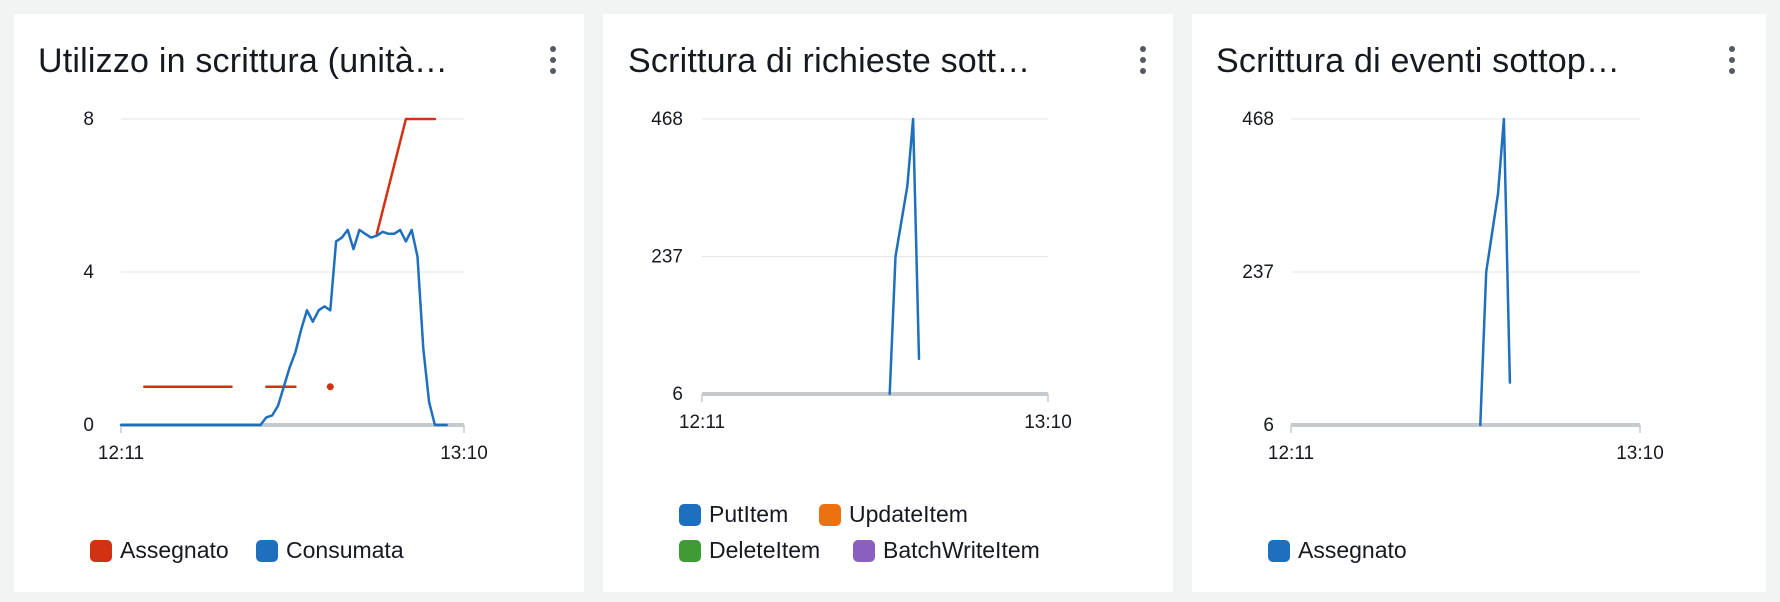 This screenshot has width=1780, height=602. I want to click on line-chart: 0 4 8 12:11 13:10, so click(285, 286).